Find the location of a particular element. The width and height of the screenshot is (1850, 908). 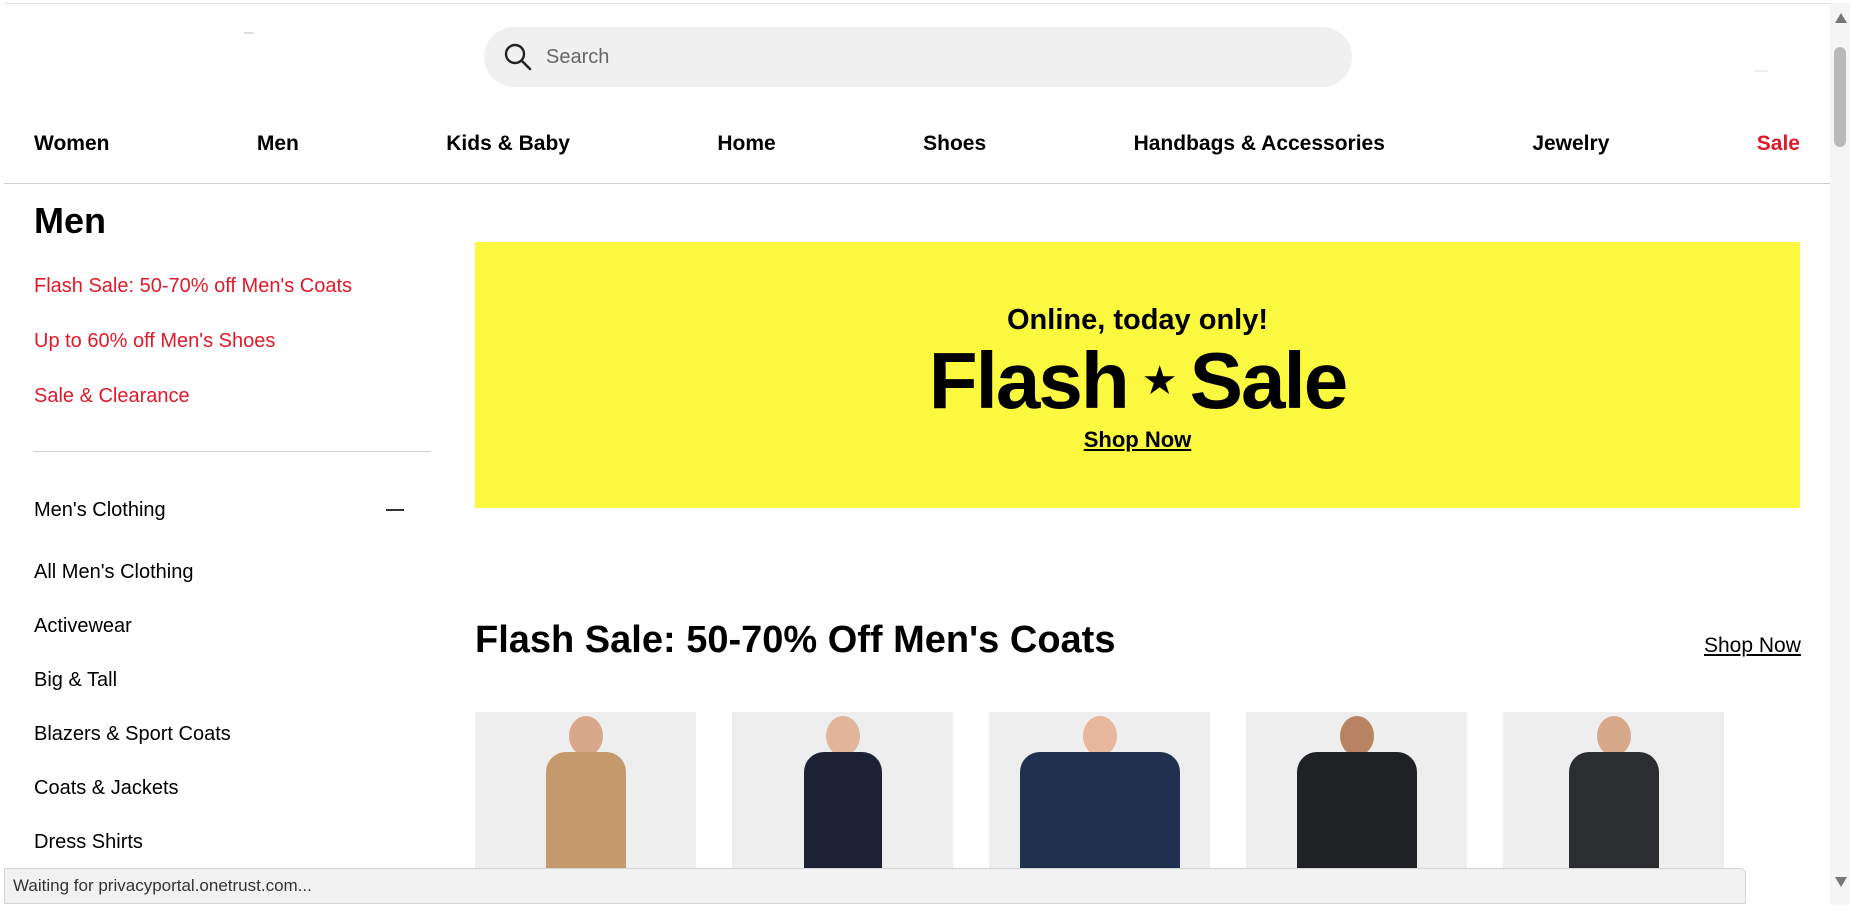

sidebar-item-coats-jackets: Coats & Jackets is located at coordinates (234, 801).